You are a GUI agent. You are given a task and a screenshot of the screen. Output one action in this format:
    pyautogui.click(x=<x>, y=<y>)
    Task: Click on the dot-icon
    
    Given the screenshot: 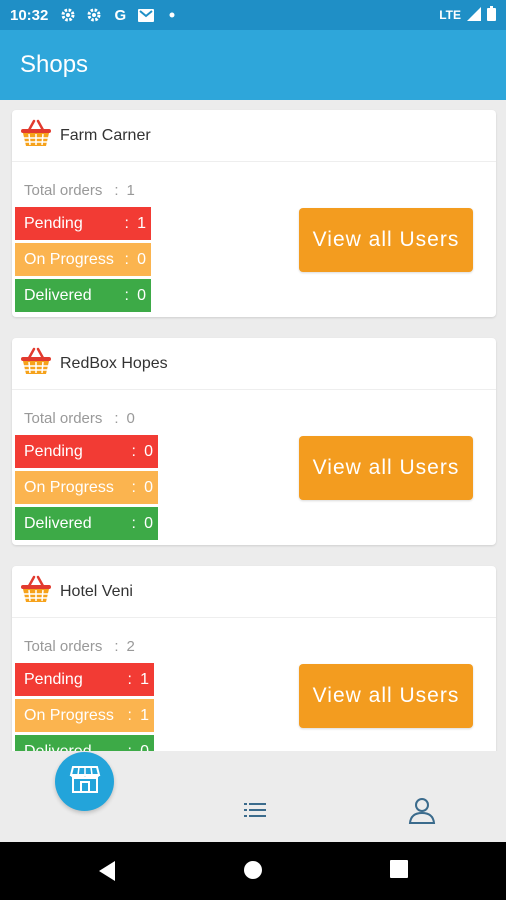 What is the action you would take?
    pyautogui.click(x=172, y=15)
    